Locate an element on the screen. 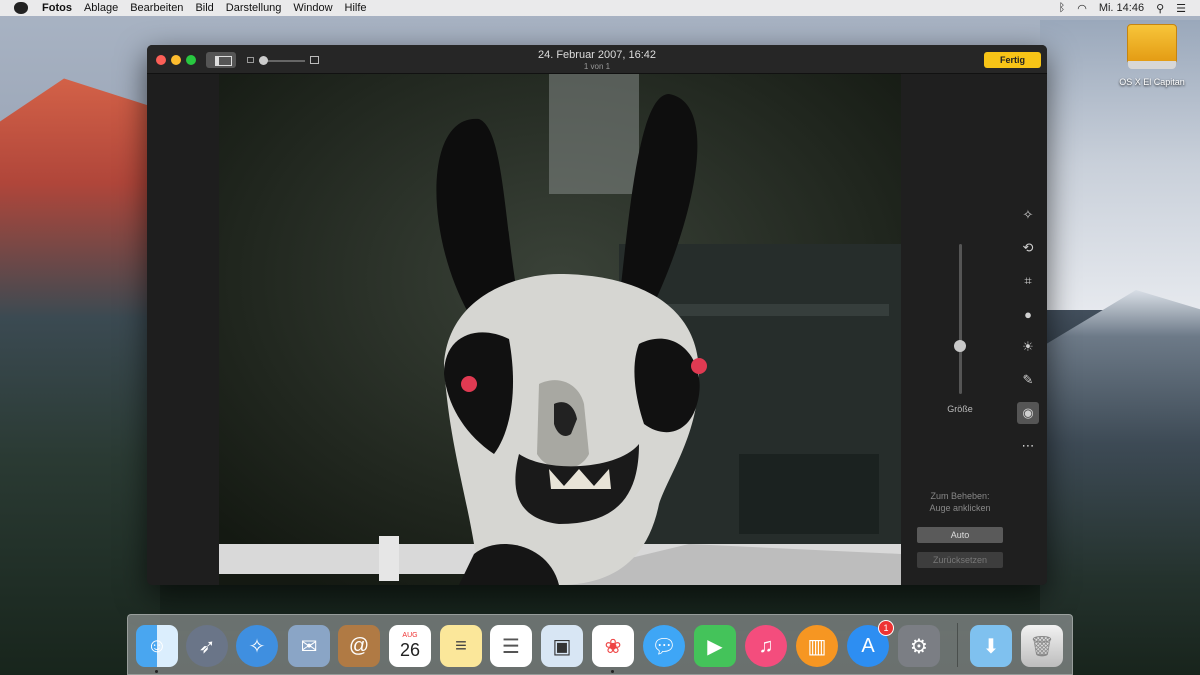  contacts-icon: @ is located at coordinates (359, 646).